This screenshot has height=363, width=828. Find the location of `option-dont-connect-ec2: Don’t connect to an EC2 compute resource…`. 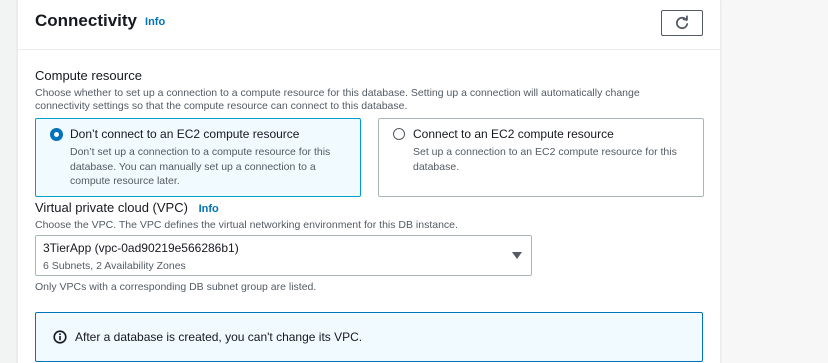

option-dont-connect-ec2: Don’t connect to an EC2 compute resource… is located at coordinates (198, 157).